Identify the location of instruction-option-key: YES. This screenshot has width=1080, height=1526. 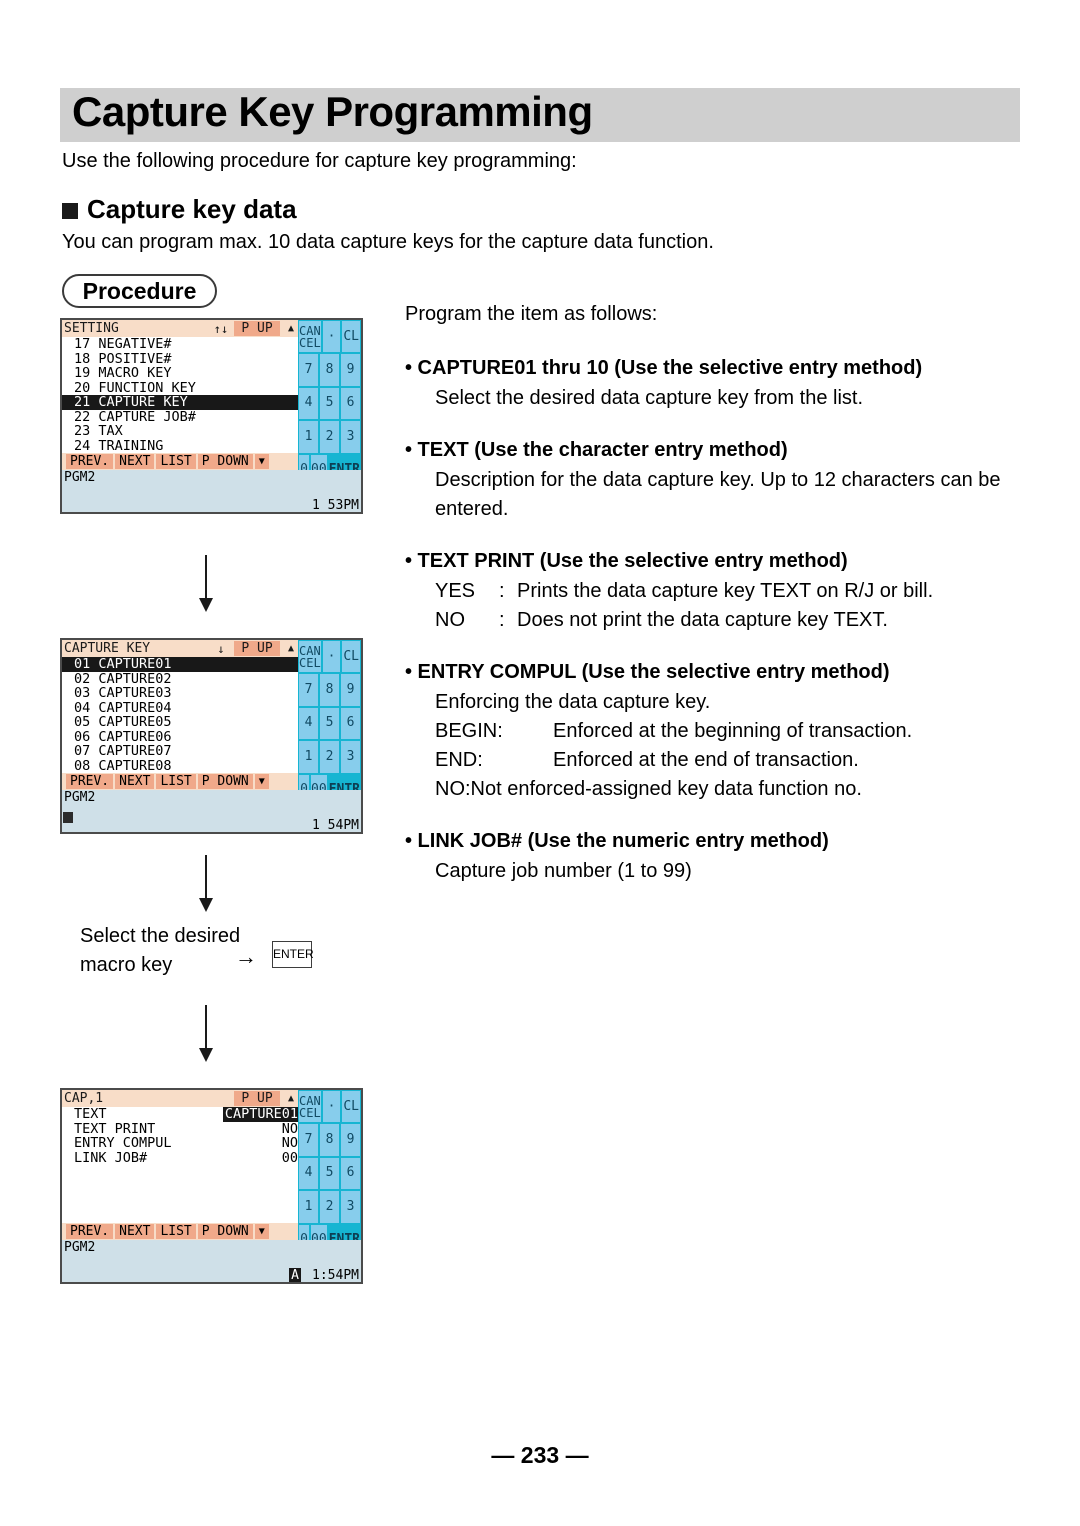
(455, 591).